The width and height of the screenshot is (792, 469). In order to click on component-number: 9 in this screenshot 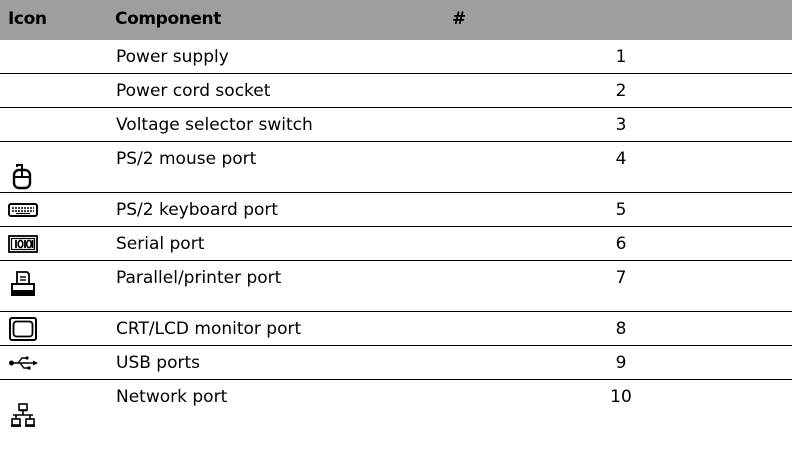, I will do `click(621, 363)`.